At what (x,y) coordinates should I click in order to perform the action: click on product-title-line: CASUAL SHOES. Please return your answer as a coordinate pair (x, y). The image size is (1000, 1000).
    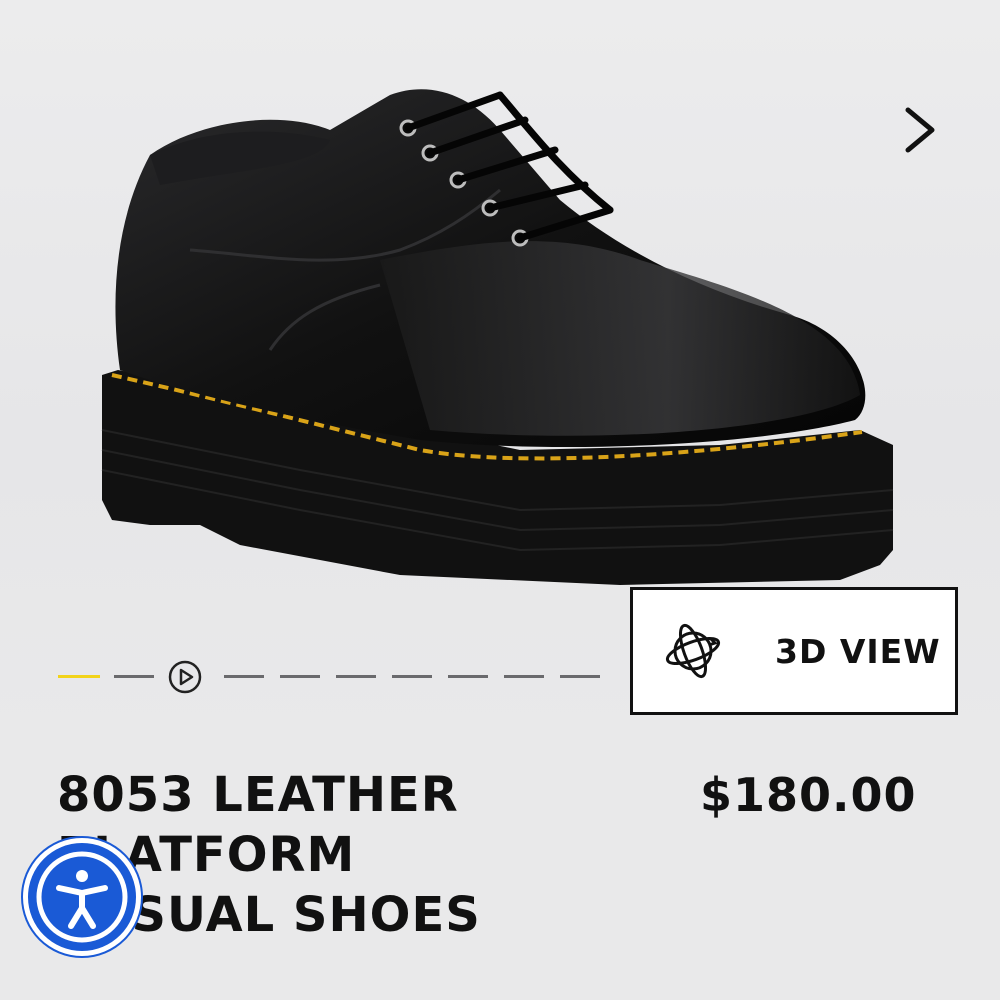
    Looking at the image, I should click on (269, 915).